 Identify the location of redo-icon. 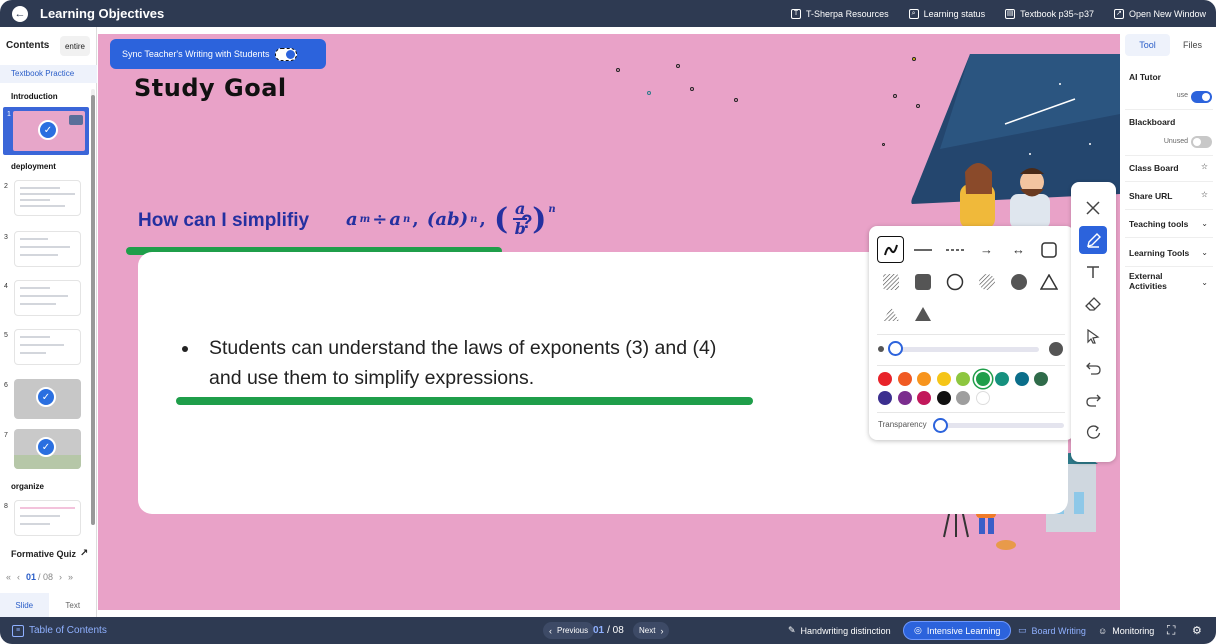
(1093, 400).